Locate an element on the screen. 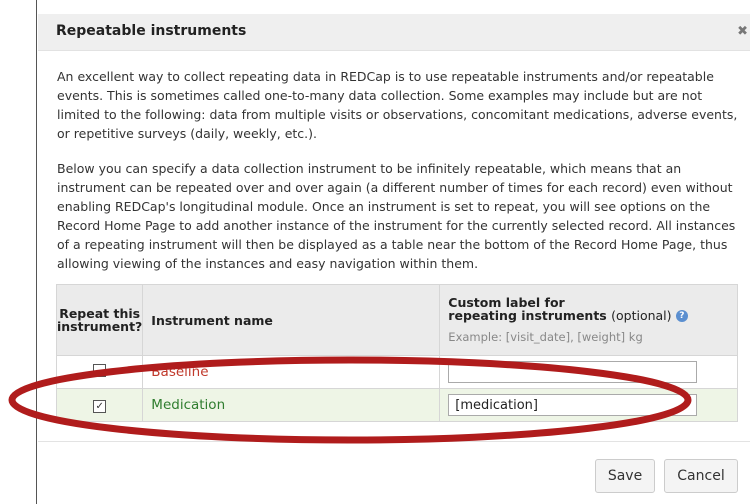  header-repeat-instrument: Repeat this instrument? is located at coordinates (99, 320).